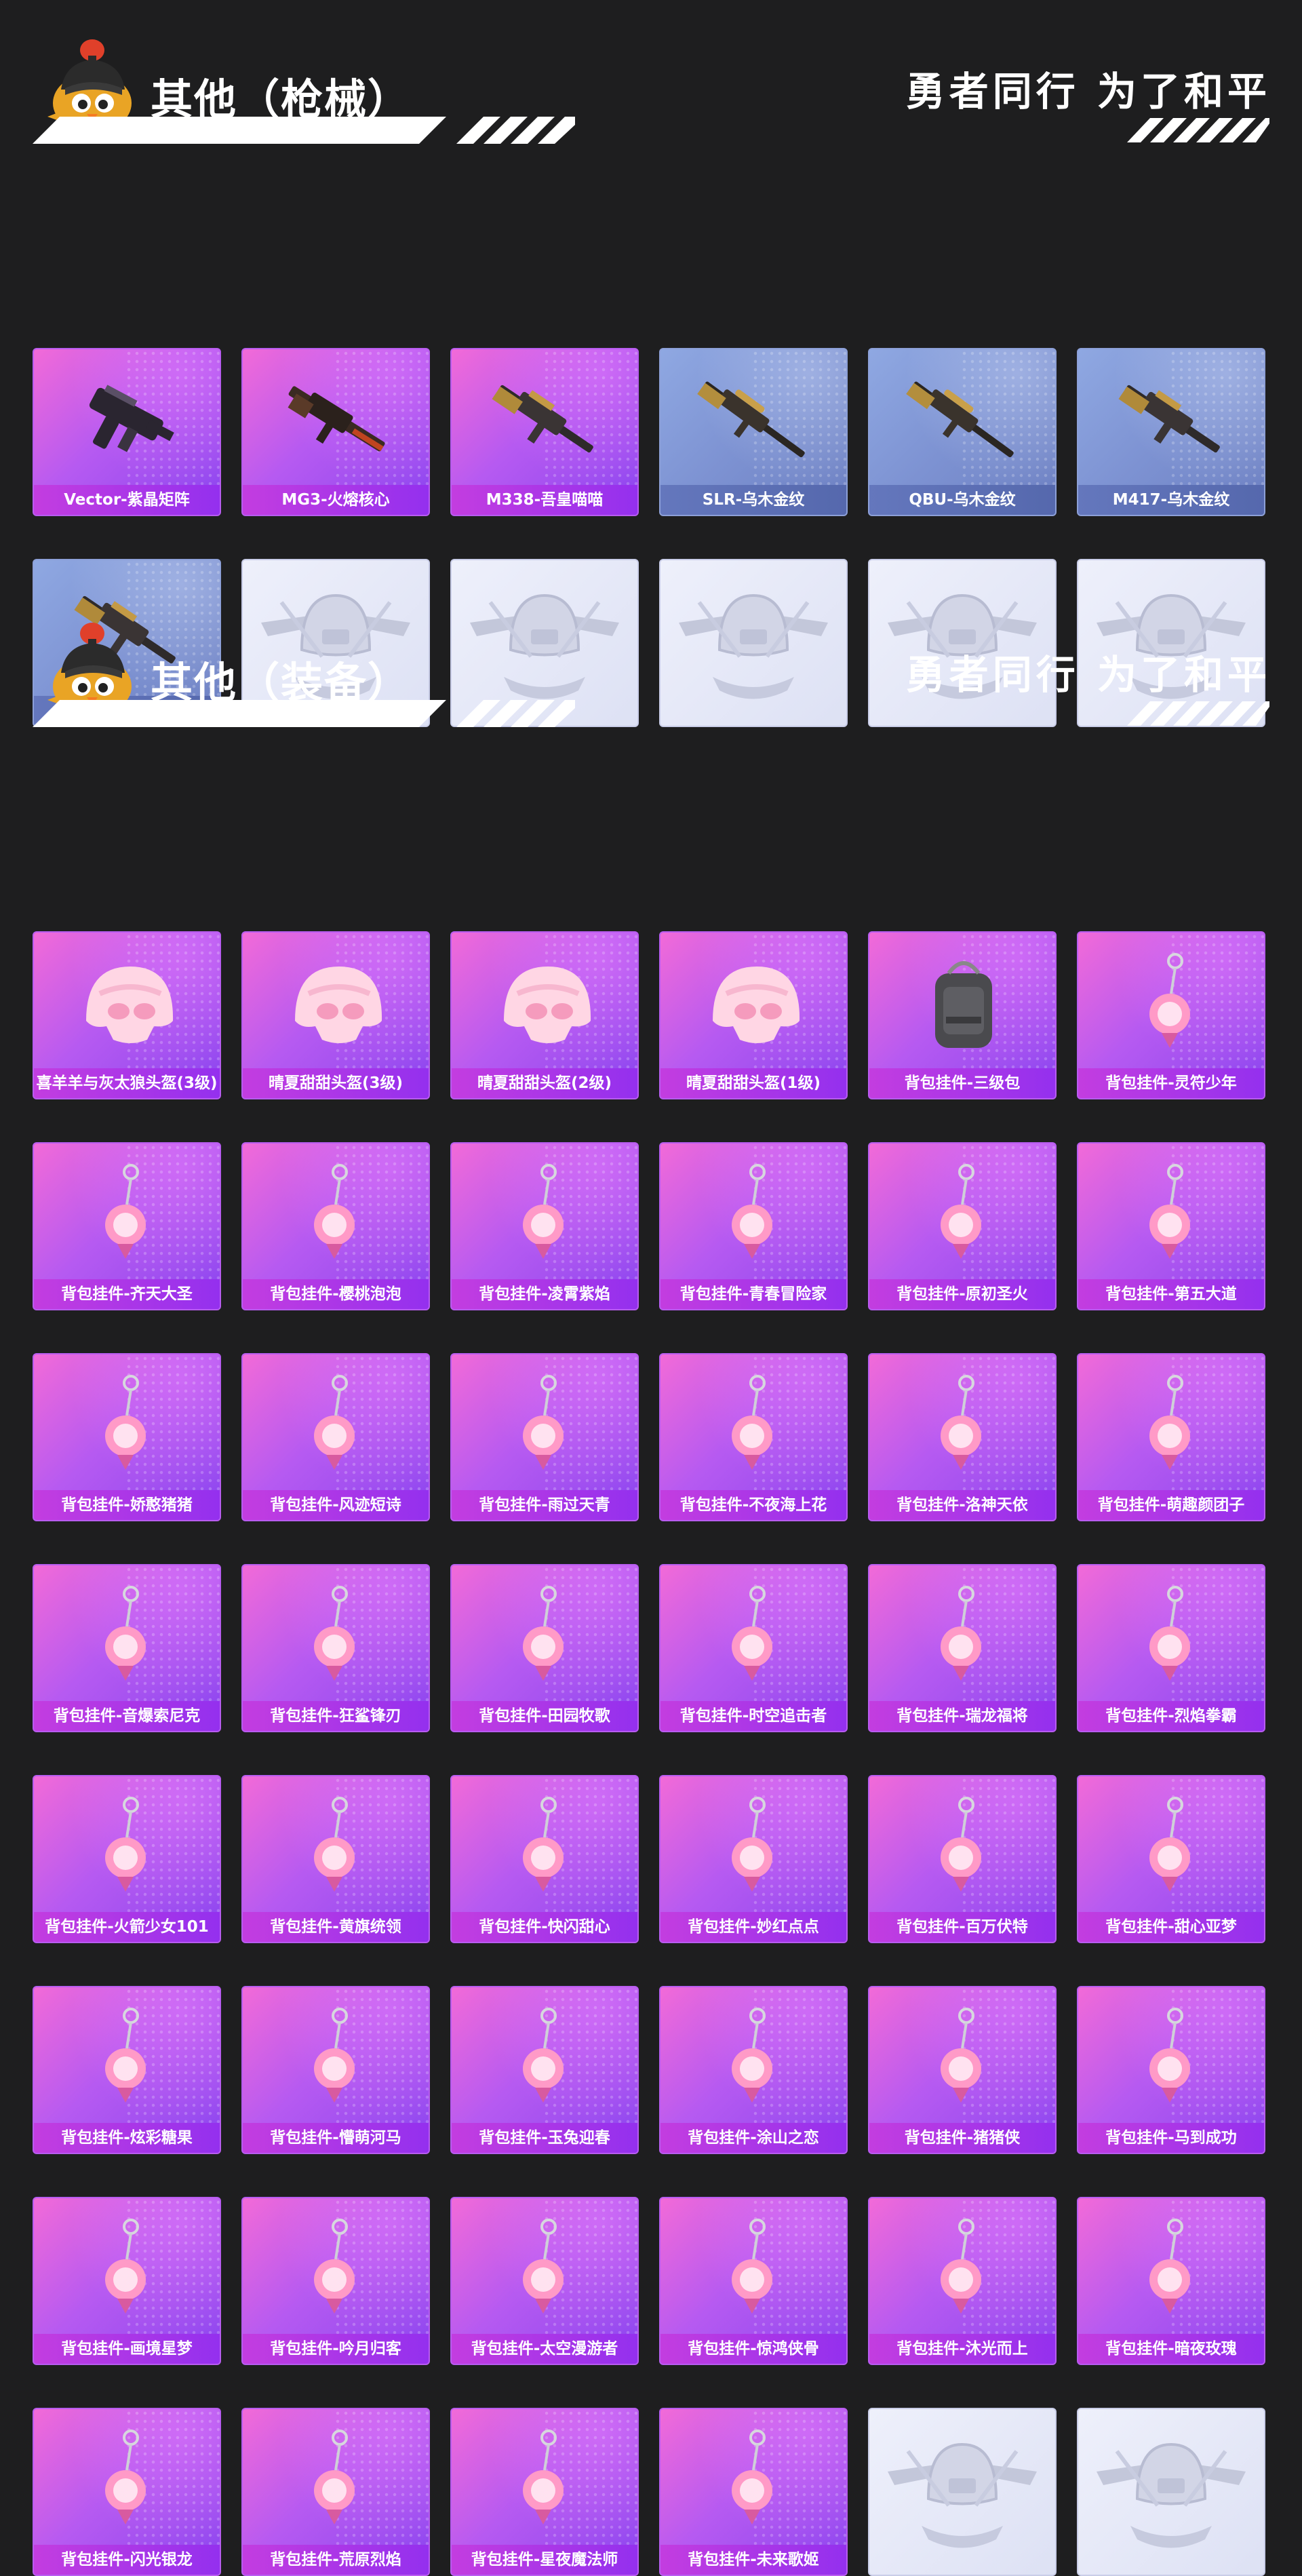 This screenshot has height=2576, width=1302. Describe the element at coordinates (1171, 1015) in the screenshot. I see `item-card: 背包挂件-灵符少年` at that location.